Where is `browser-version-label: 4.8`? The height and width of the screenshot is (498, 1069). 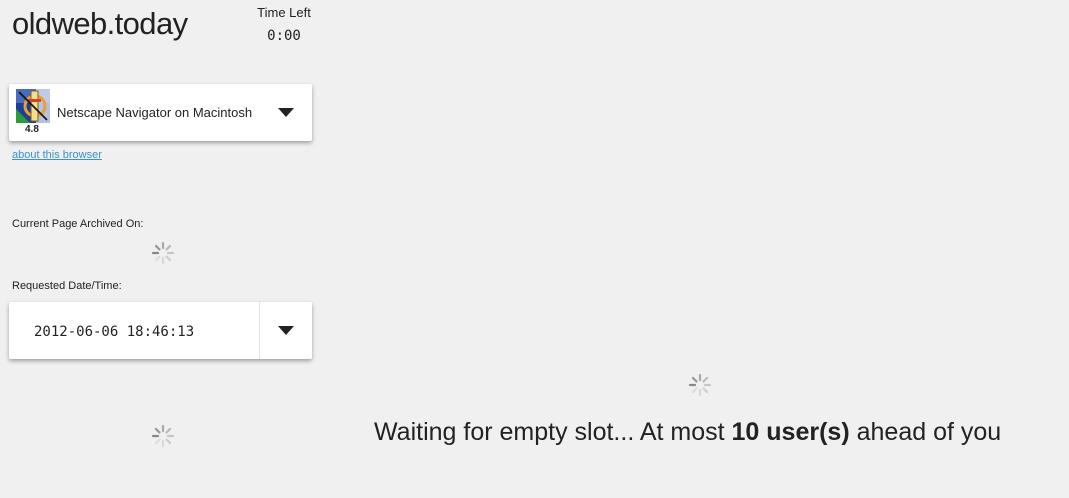
browser-version-label: 4.8 is located at coordinates (32, 129).